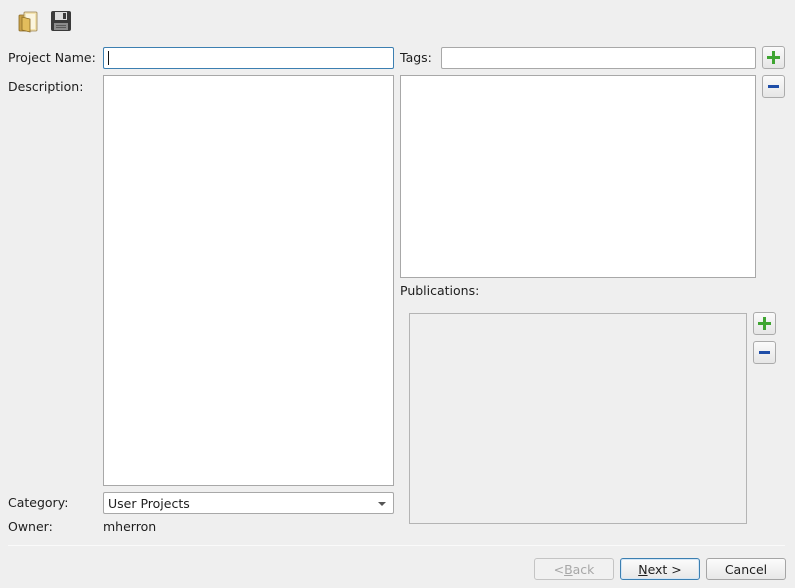  Describe the element at coordinates (248, 58) in the screenshot. I see `project-name-input` at that location.